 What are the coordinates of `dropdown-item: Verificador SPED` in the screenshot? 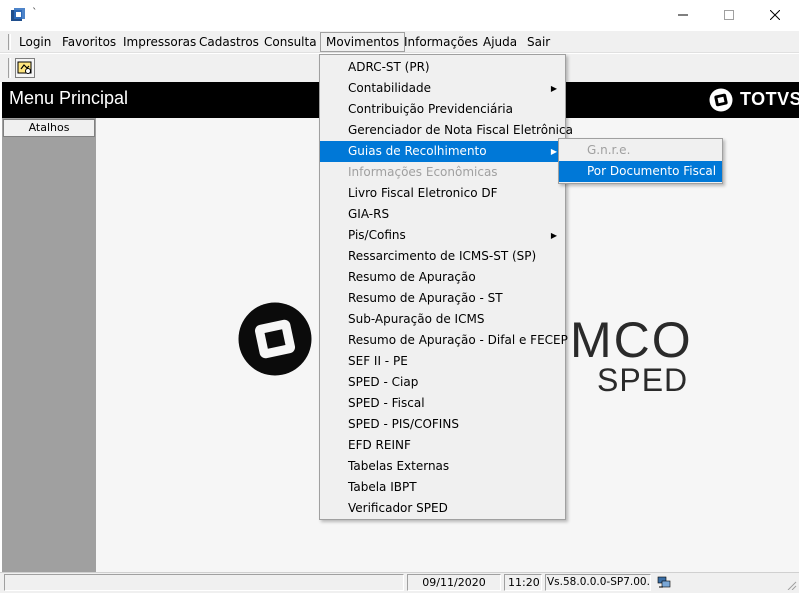 It's located at (442, 508).